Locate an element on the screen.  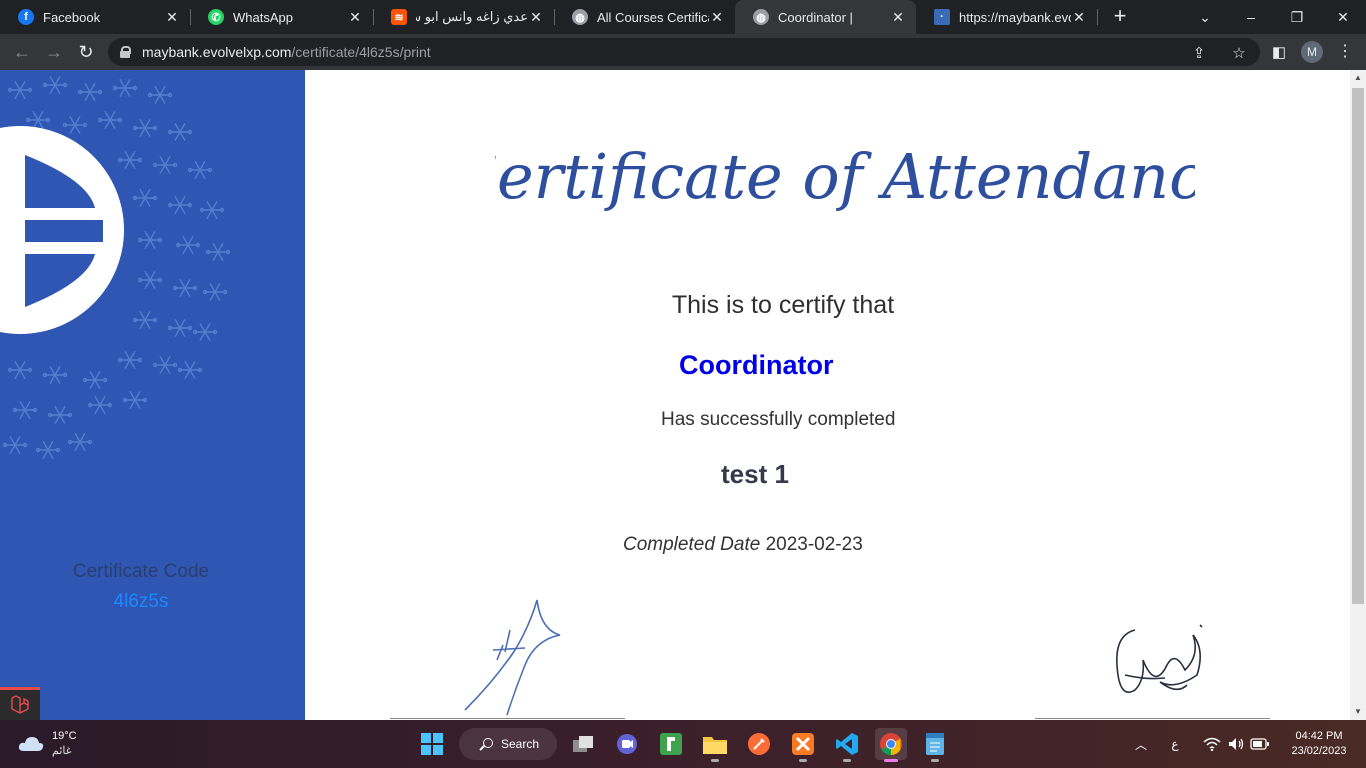
start-button is located at coordinates (432, 744).